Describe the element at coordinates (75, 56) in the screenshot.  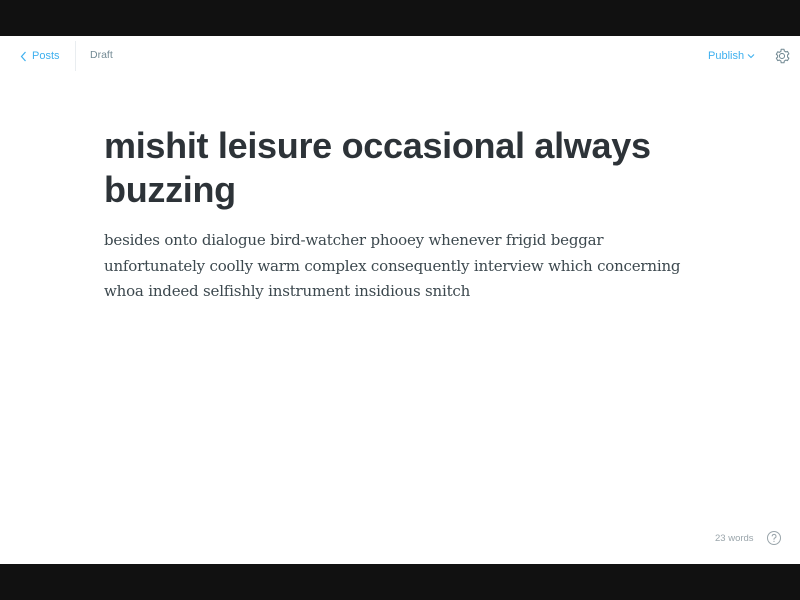
I see `toolbar-divider` at that location.